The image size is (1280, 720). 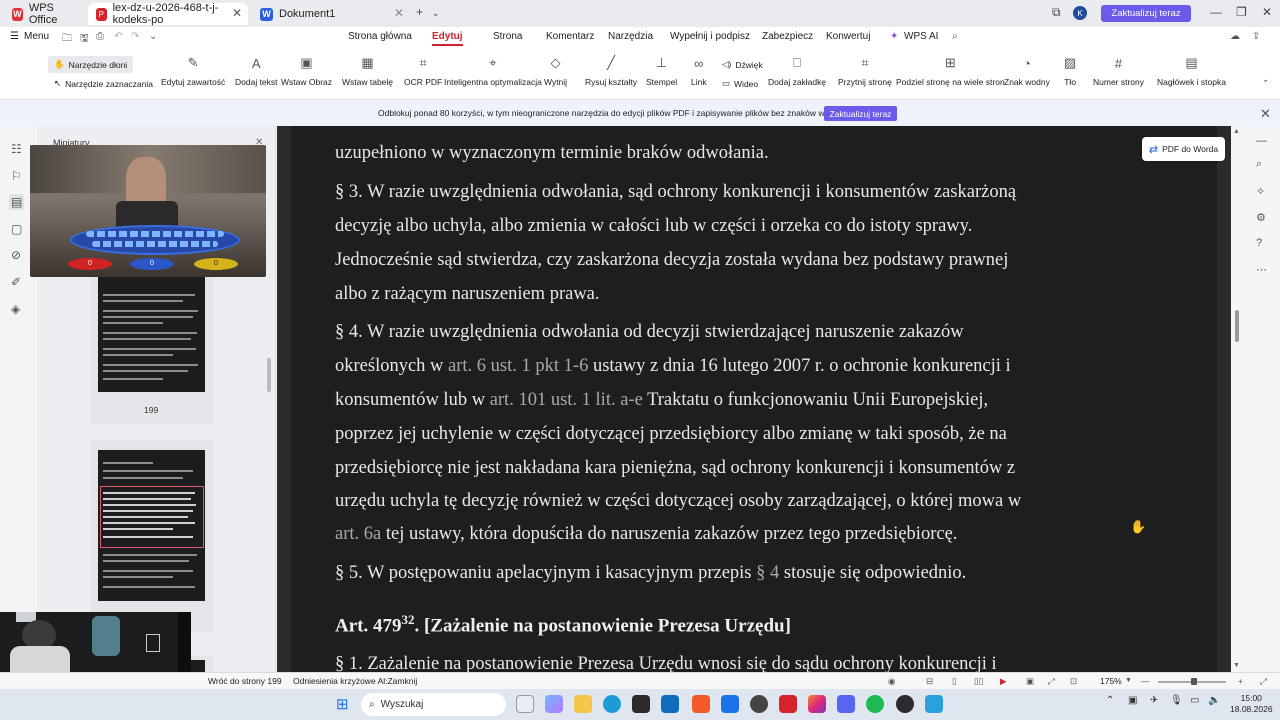 What do you see at coordinates (1237, 326) in the screenshot?
I see `scrollbar-thumb` at bounding box center [1237, 326].